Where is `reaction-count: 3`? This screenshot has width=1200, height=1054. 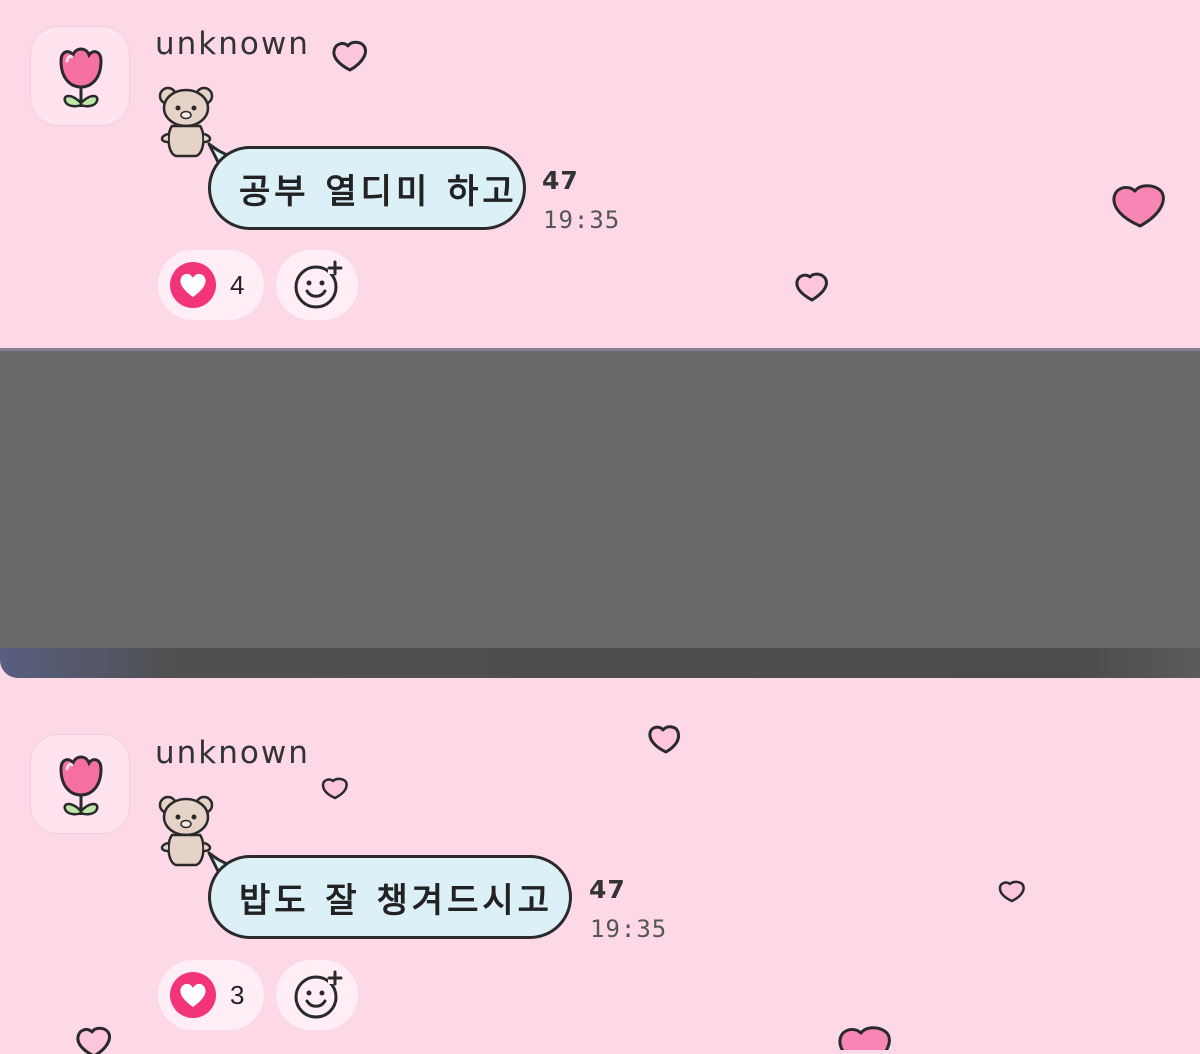
reaction-count: 3 is located at coordinates (237, 994).